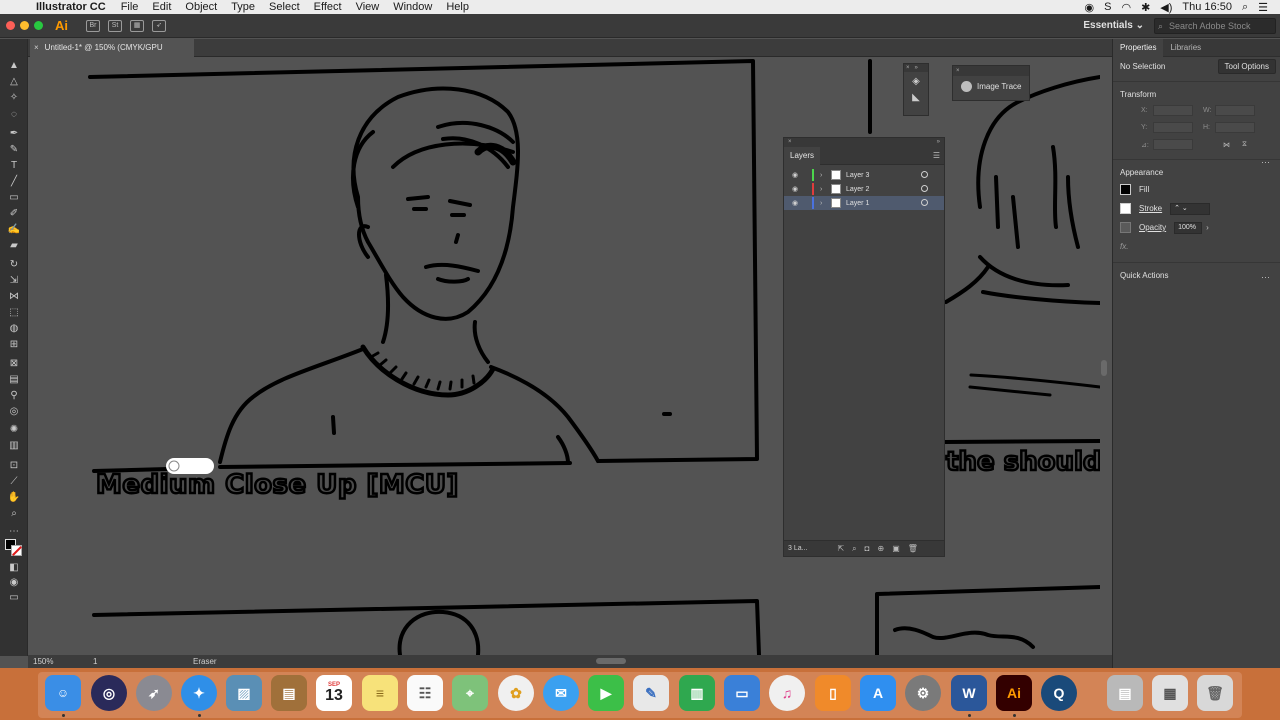  What do you see at coordinates (923, 693) in the screenshot?
I see `system-preferences-icon: ⚙` at bounding box center [923, 693].